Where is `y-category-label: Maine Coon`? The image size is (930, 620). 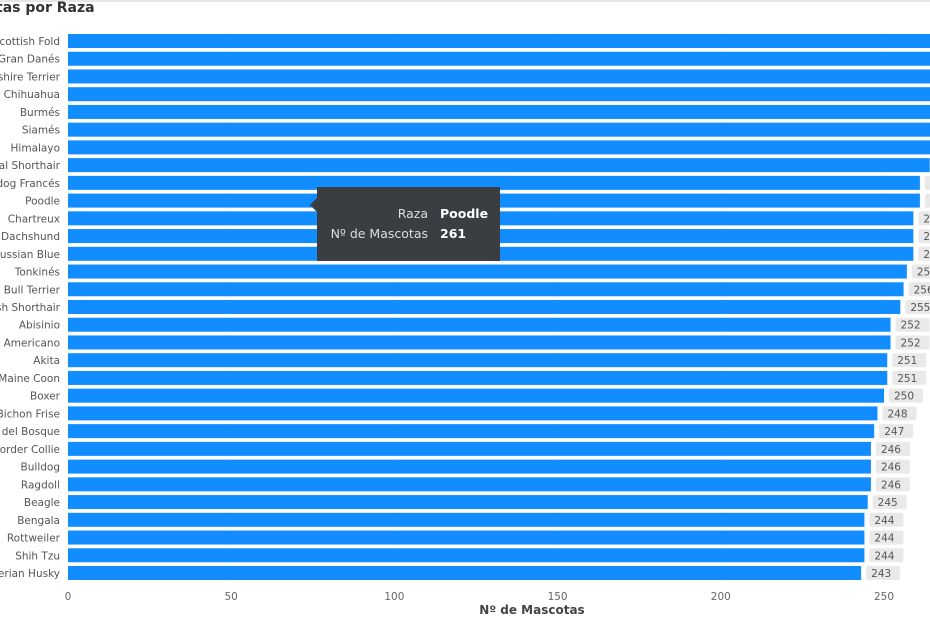
y-category-label: Maine Coon is located at coordinates (30, 379).